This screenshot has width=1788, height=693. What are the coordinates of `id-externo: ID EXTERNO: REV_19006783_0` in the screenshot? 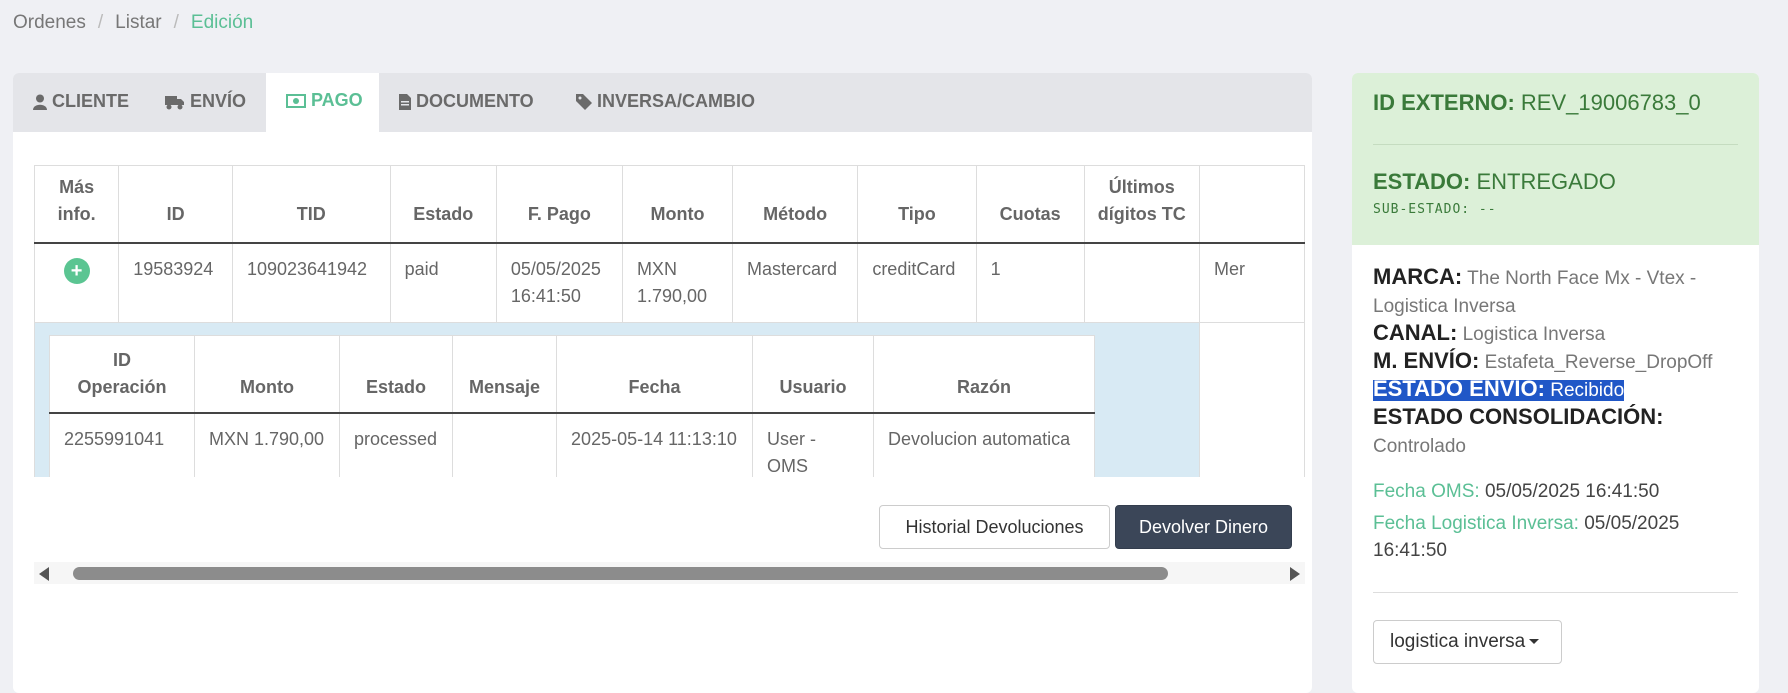 It's located at (1537, 103).